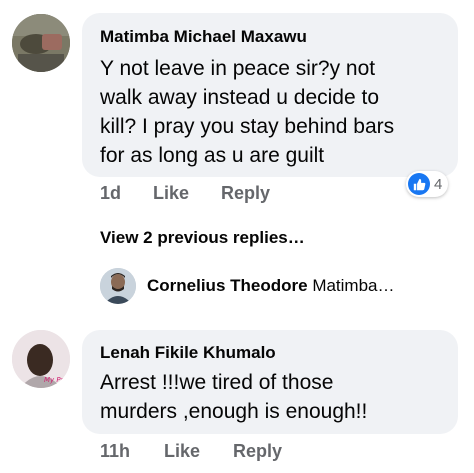  I want to click on comment-text-line: walk away instead u decide to, so click(239, 97).